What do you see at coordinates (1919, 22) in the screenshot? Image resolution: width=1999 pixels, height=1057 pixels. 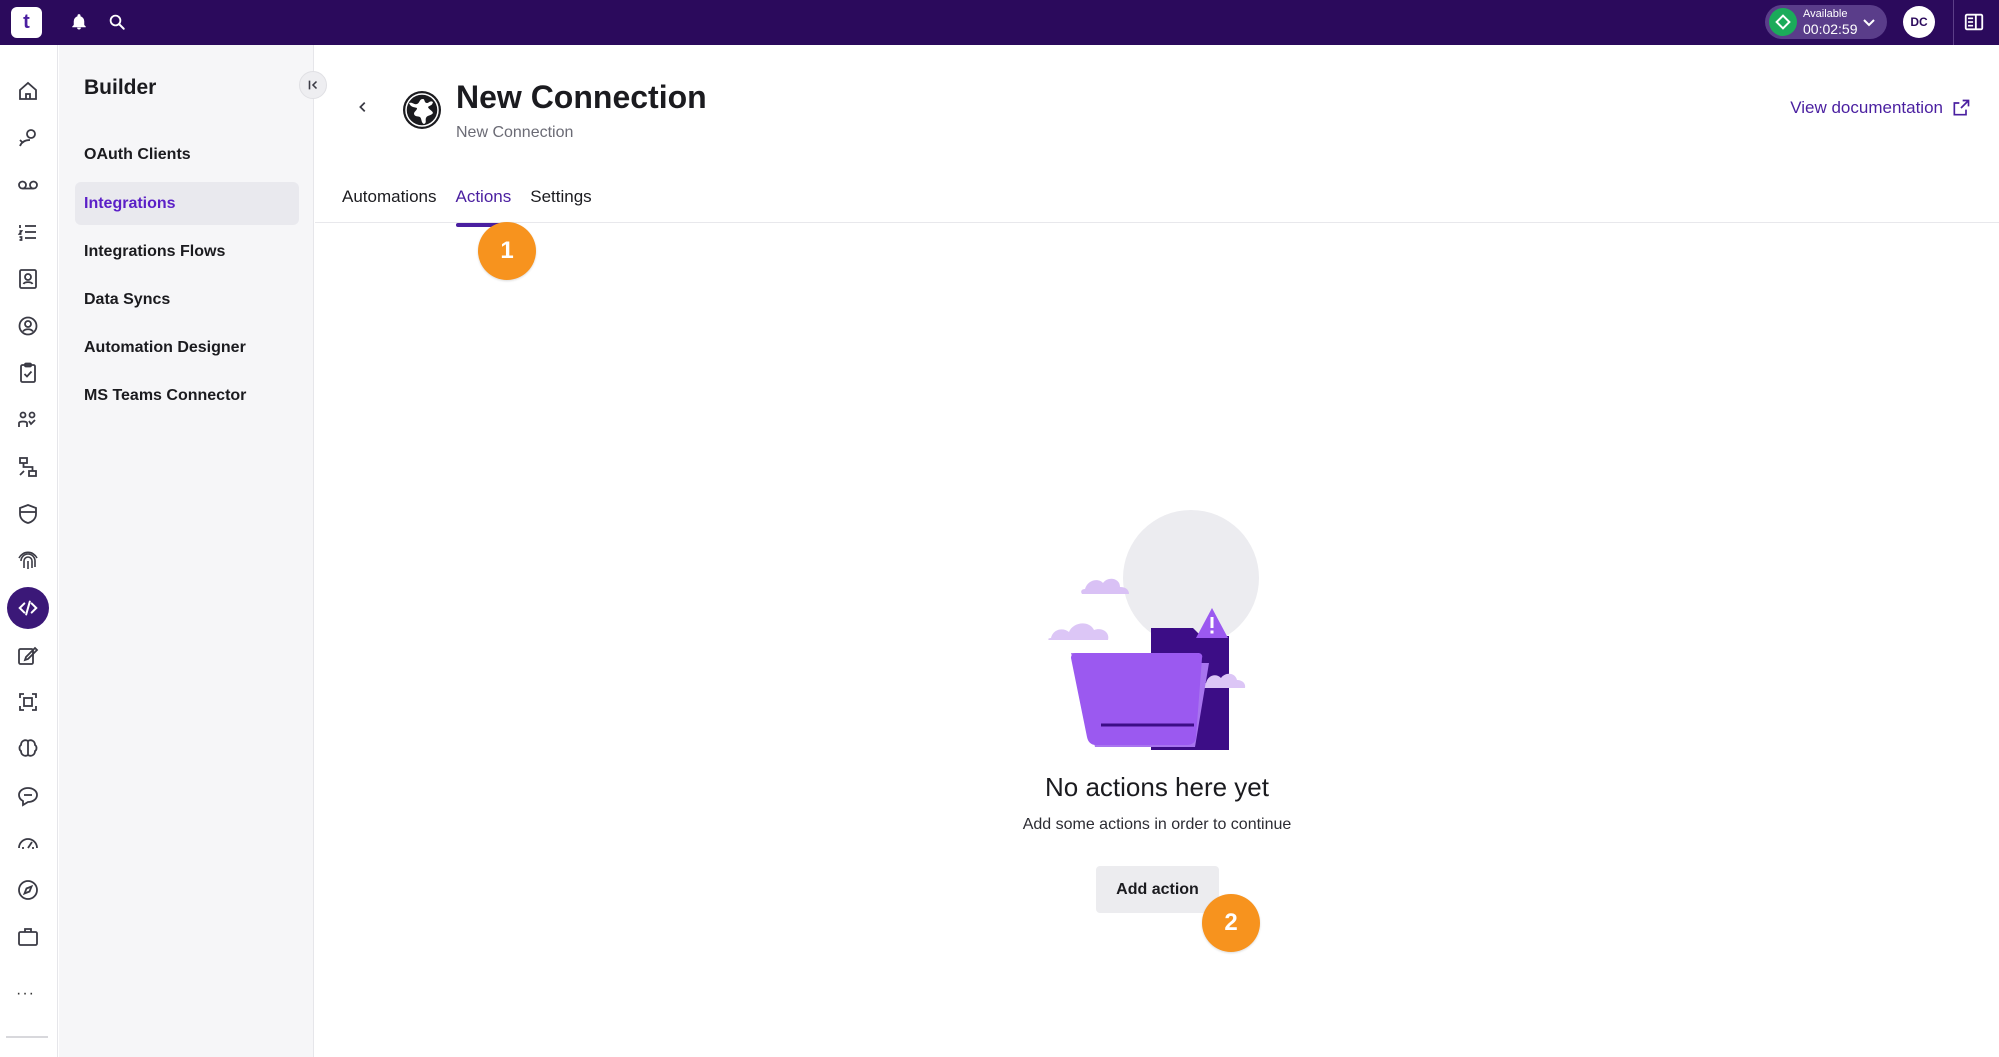 I see `user-avatar: DC` at bounding box center [1919, 22].